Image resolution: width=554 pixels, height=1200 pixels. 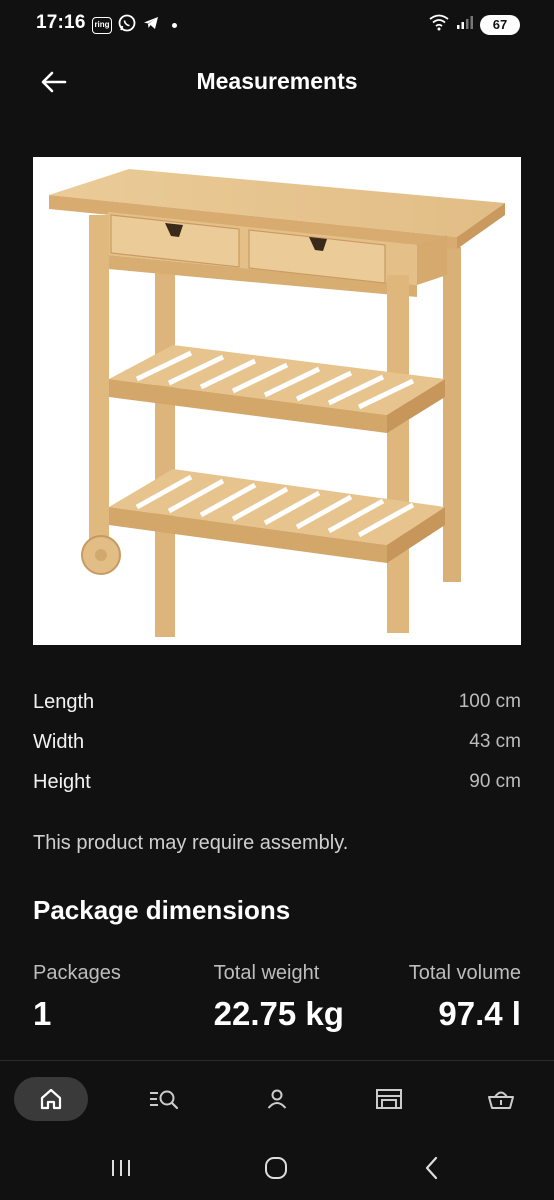 I want to click on measurements-list: Length 100 cm Width 43 cm Height 90 cm, so click(x=277, y=742).